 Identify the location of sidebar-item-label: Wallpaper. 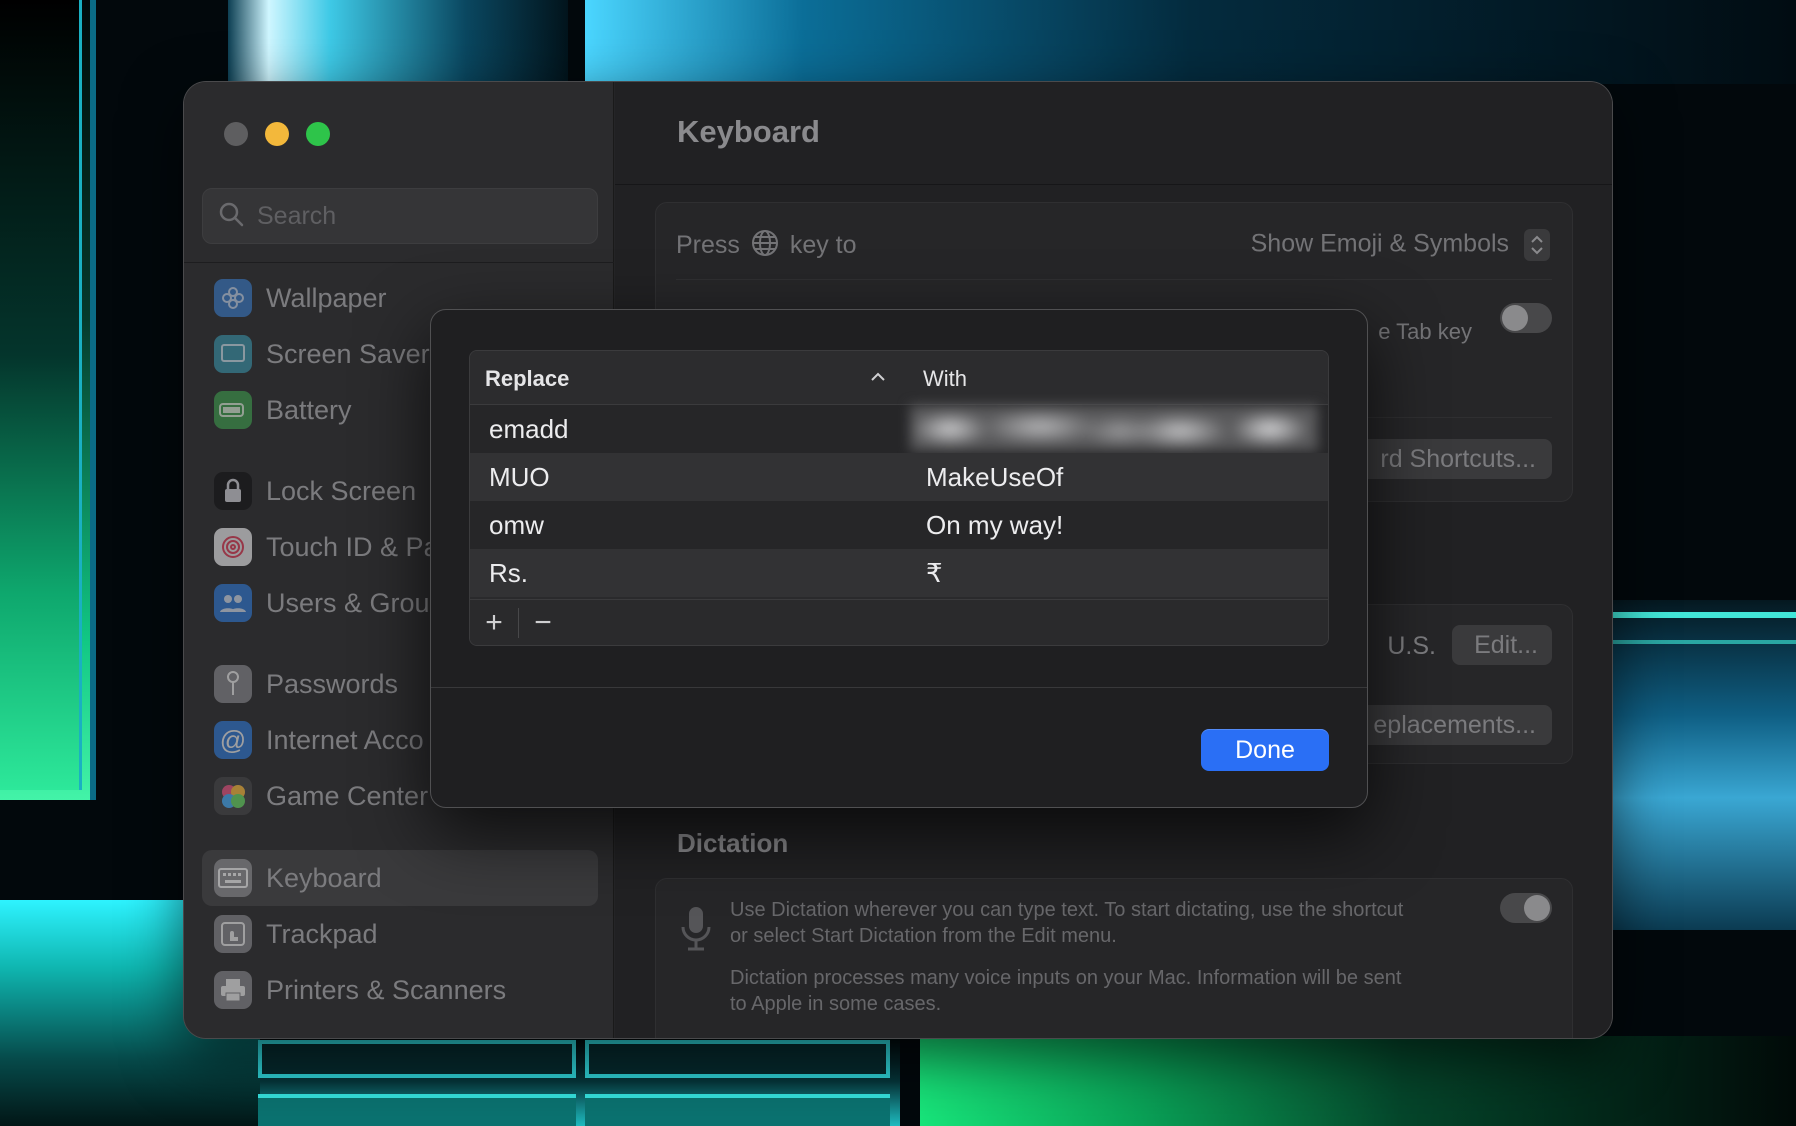
(326, 297).